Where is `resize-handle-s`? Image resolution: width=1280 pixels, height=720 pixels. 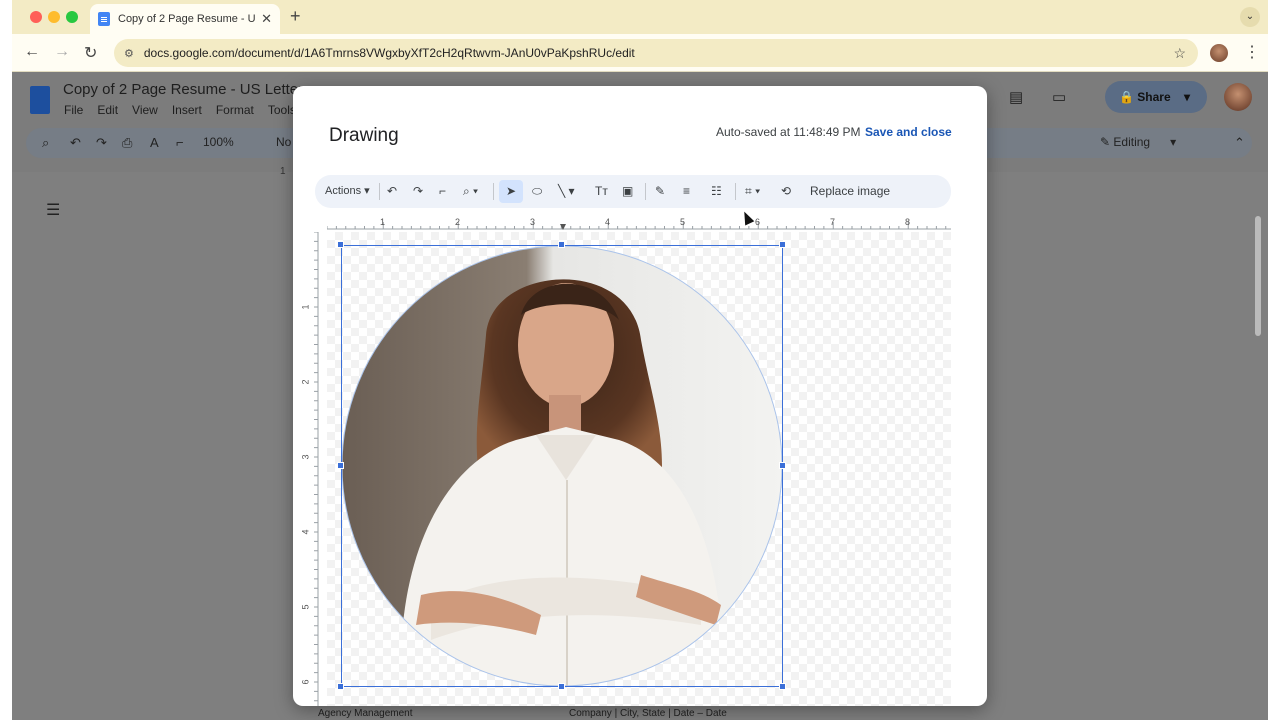 resize-handle-s is located at coordinates (561, 686).